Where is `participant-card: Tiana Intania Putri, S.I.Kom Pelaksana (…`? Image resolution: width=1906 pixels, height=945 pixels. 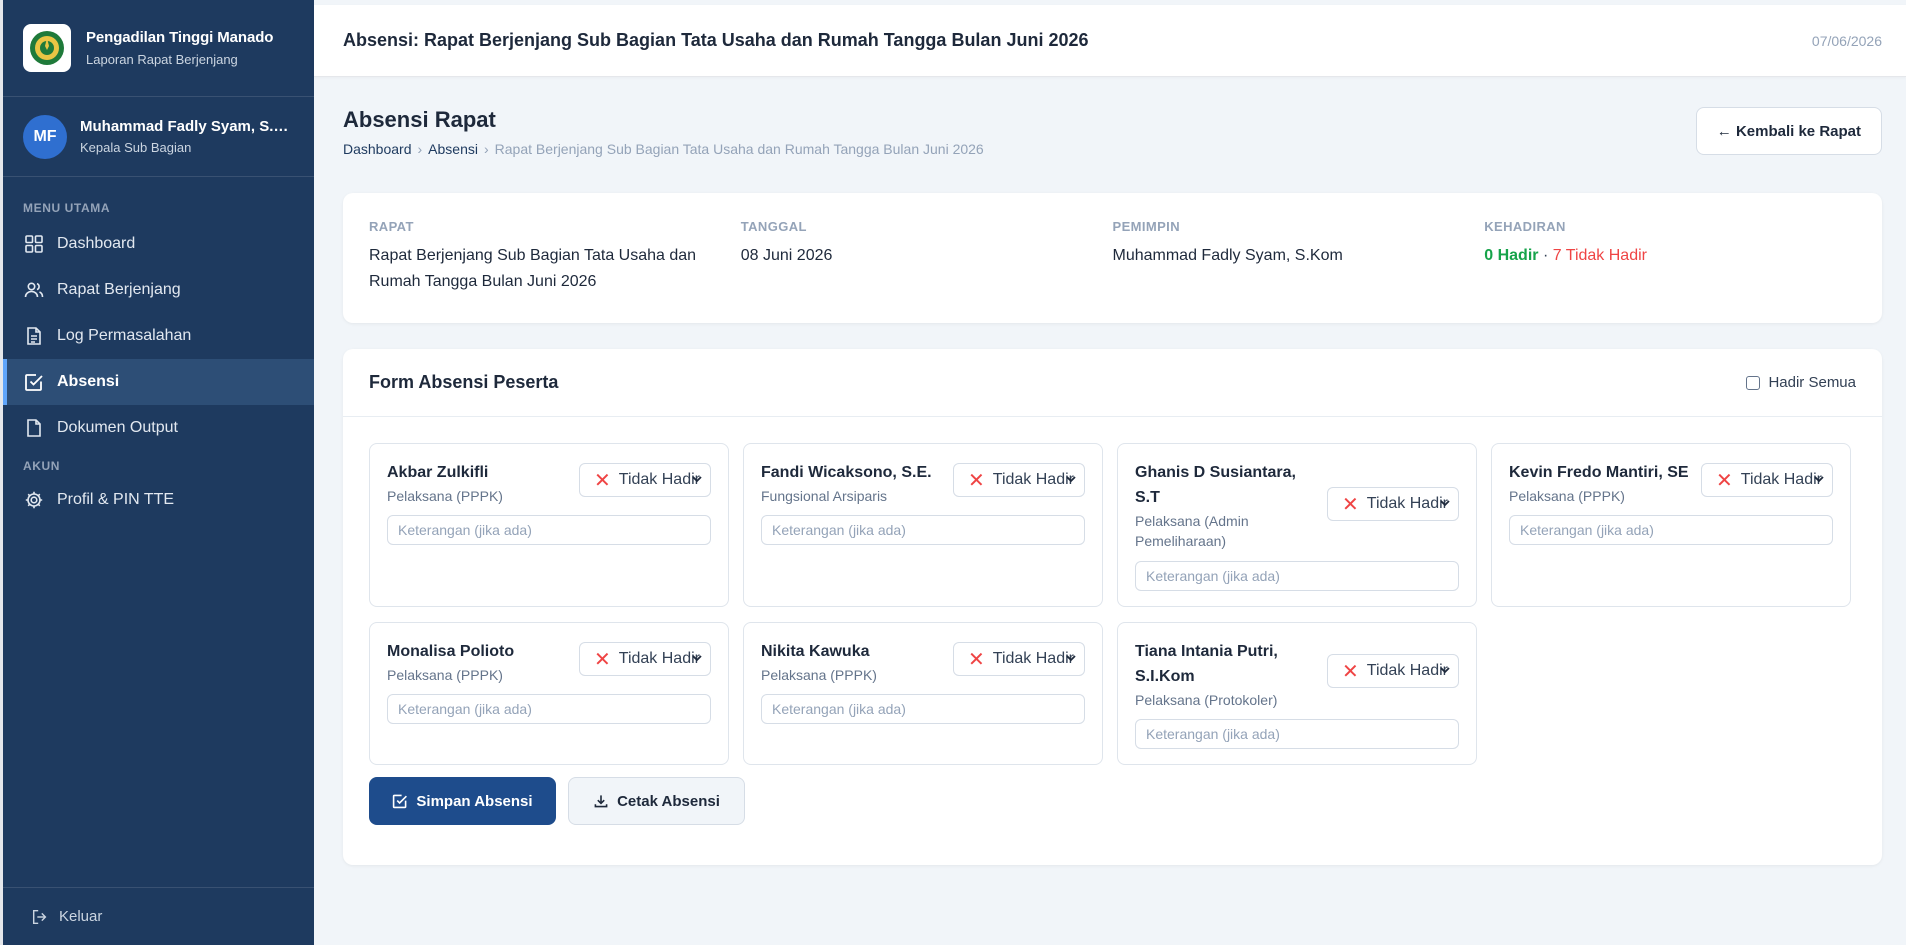
participant-card: Tiana Intania Putri, S.I.Kom Pelaksana (… is located at coordinates (1297, 693).